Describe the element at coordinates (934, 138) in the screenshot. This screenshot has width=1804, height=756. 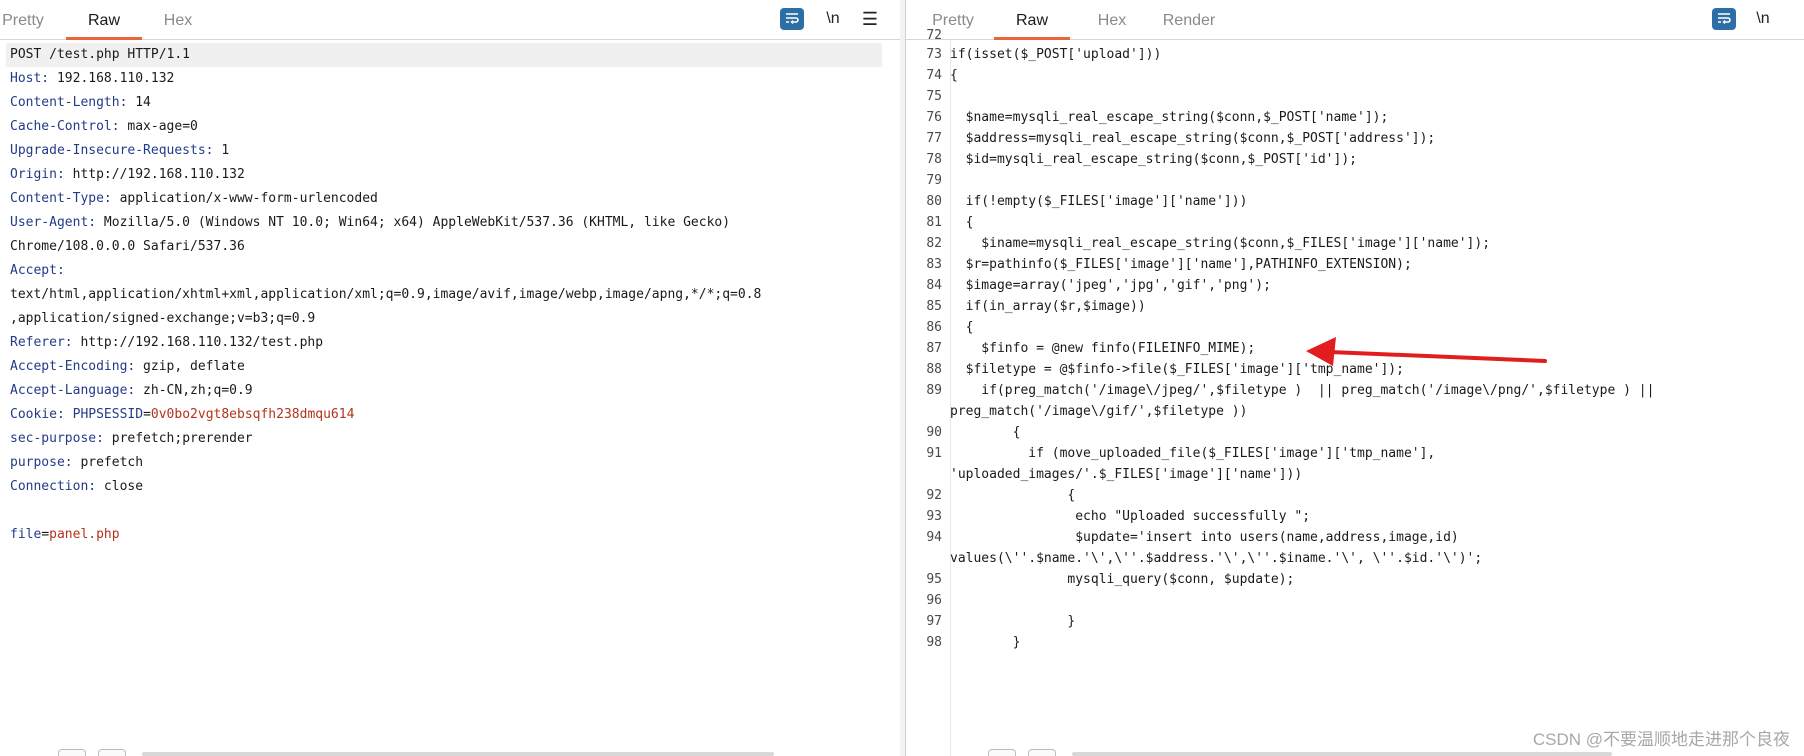
I see `line-number: 77` at that location.